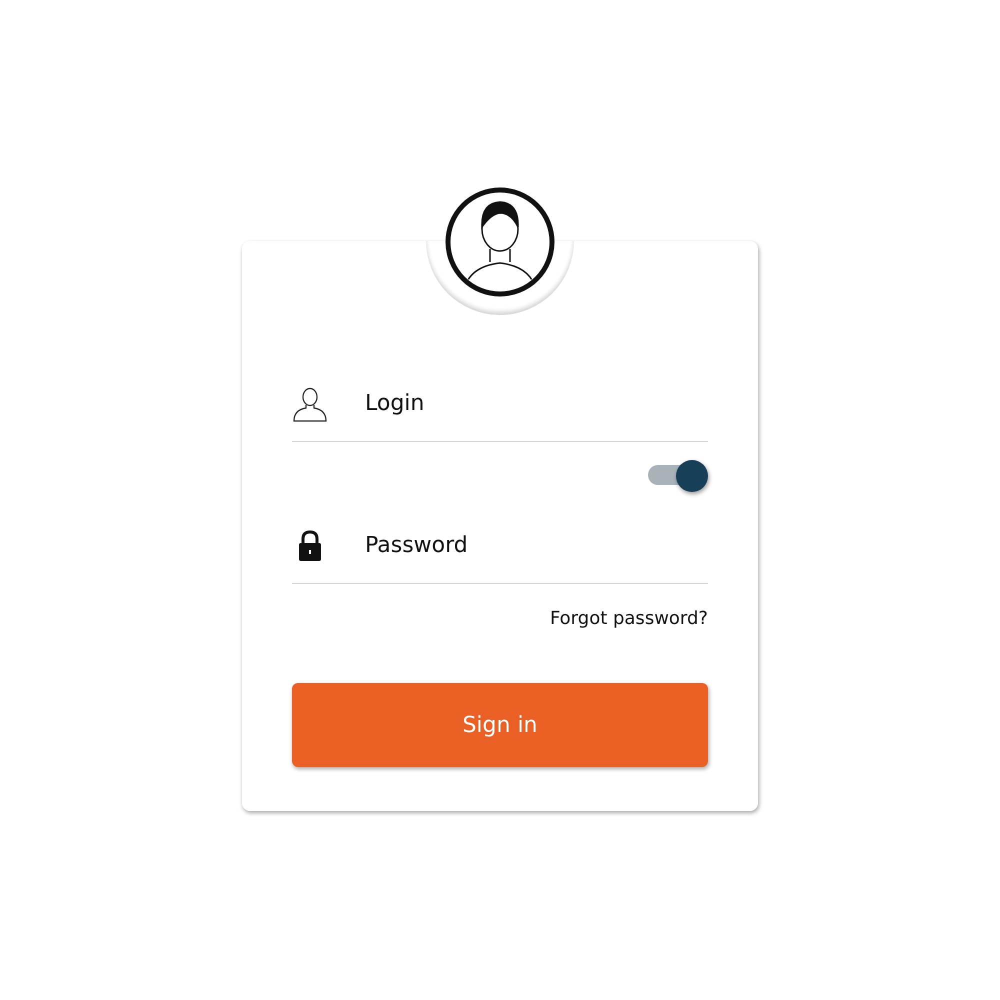 The width and height of the screenshot is (1000, 1000). What do you see at coordinates (629, 618) in the screenshot?
I see `forgot-password-link: Forgot password?` at bounding box center [629, 618].